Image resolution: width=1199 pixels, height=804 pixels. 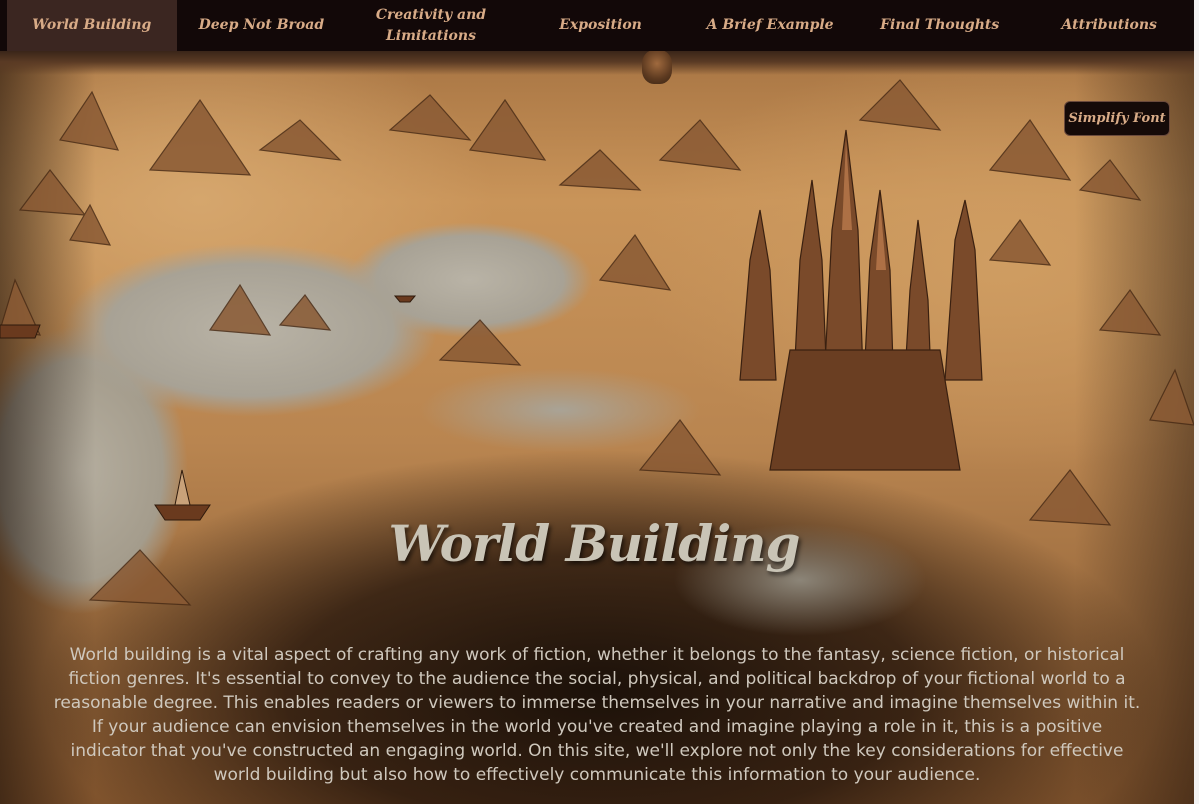 What do you see at coordinates (431, 25) in the screenshot?
I see `nav-item-creativity-and-limitations: Creativity and Limitations` at bounding box center [431, 25].